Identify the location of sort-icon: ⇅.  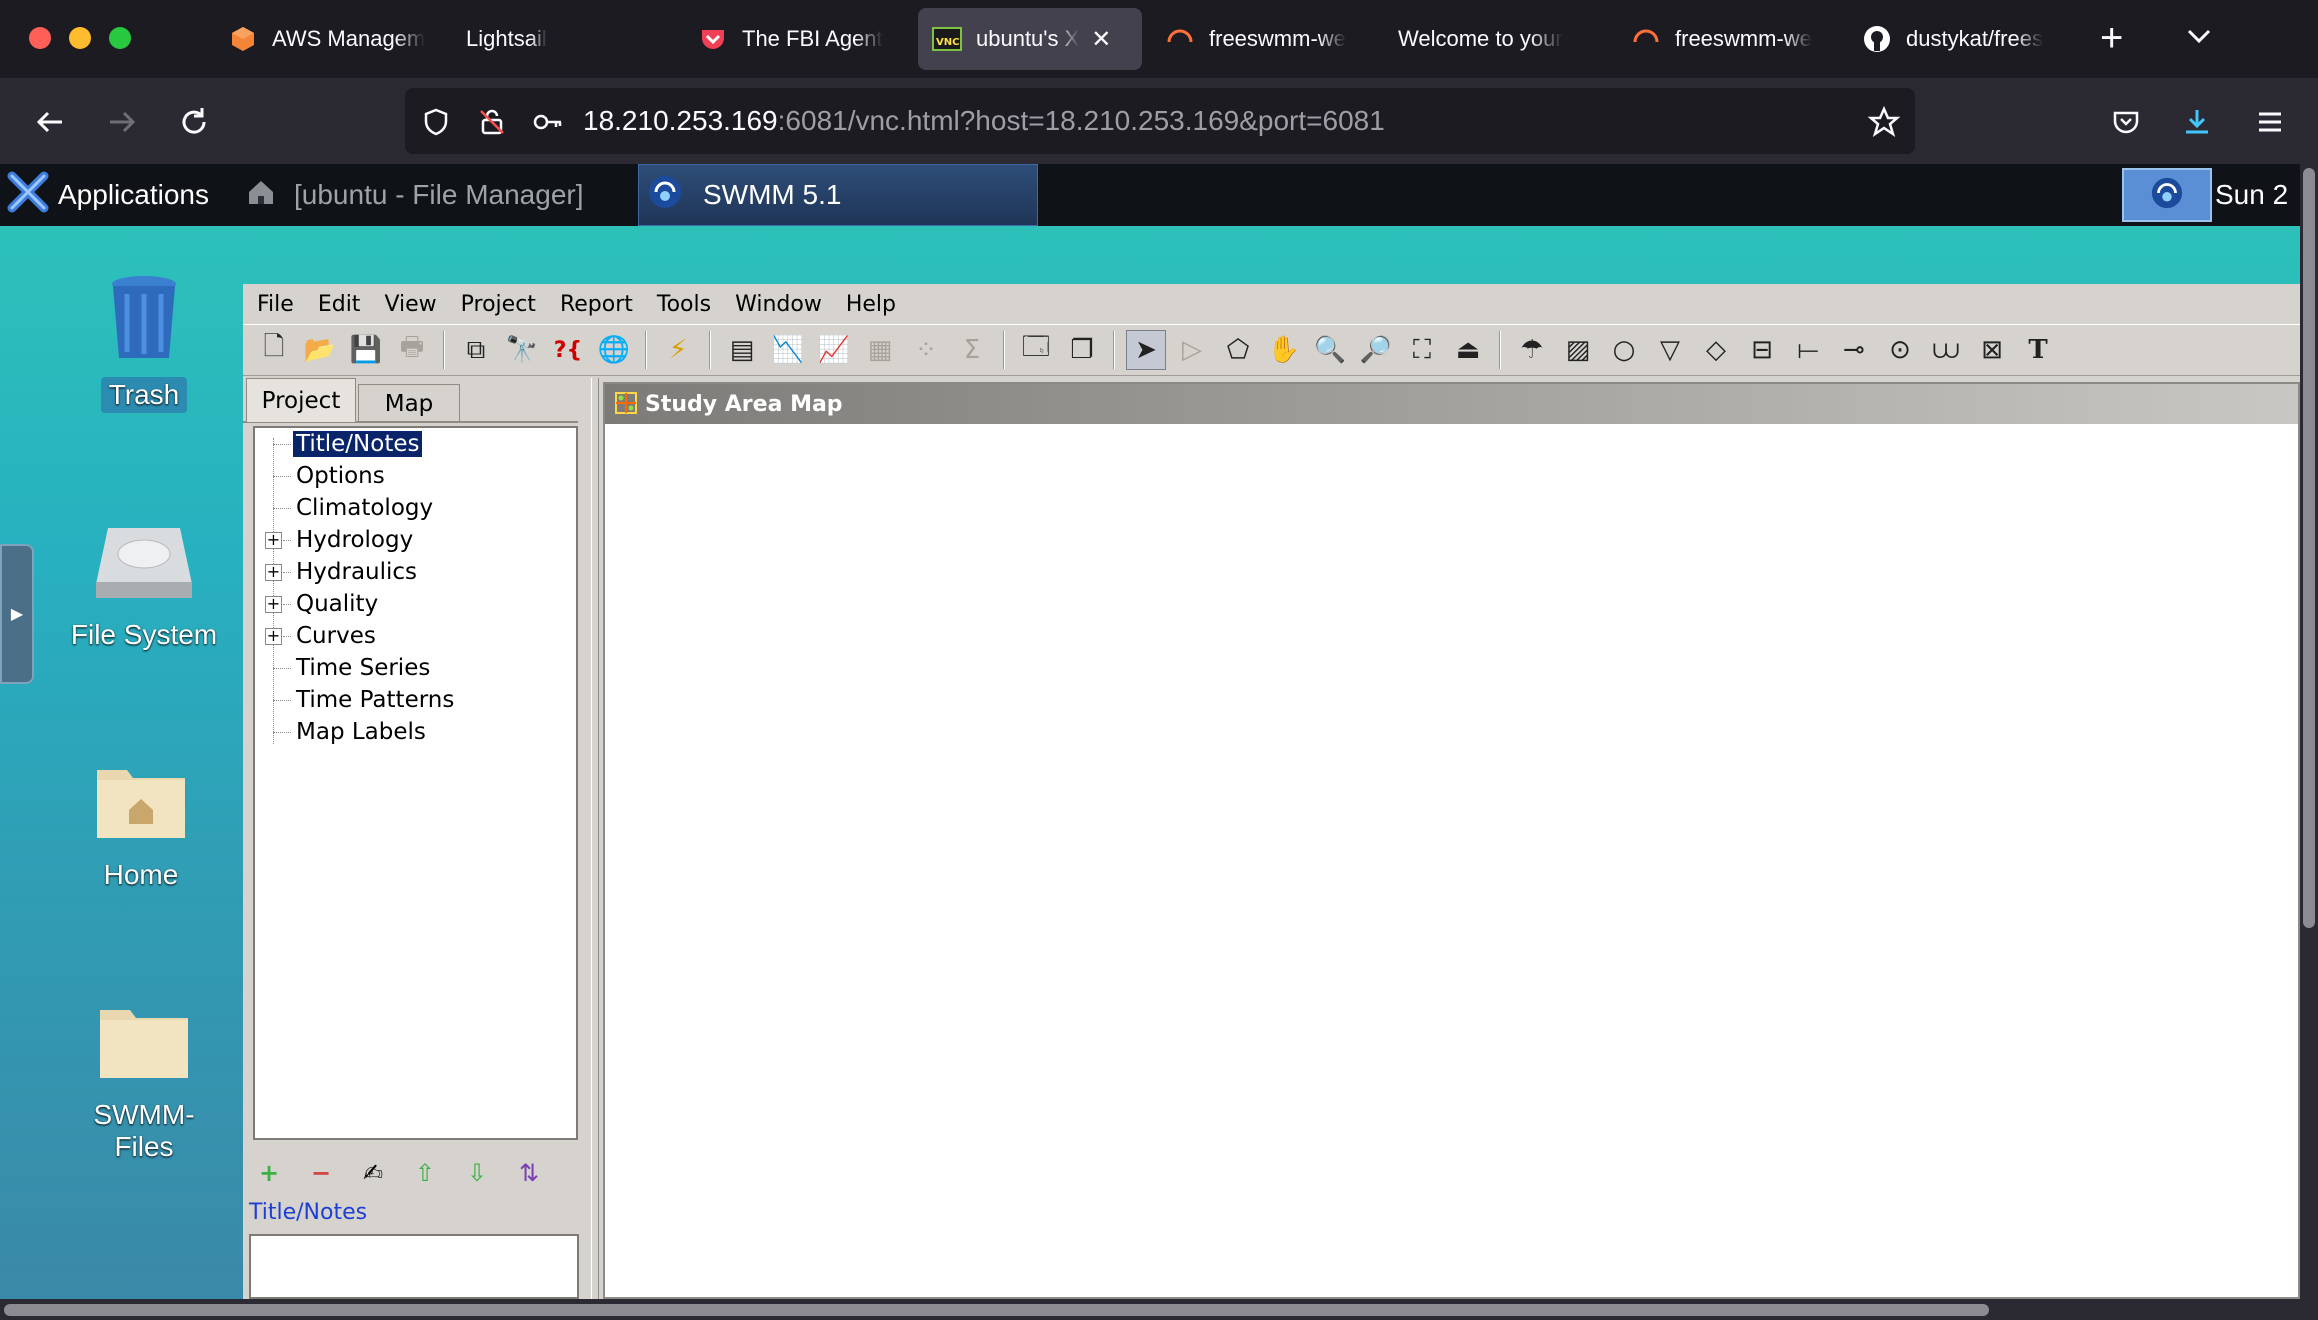
(545, 1173).